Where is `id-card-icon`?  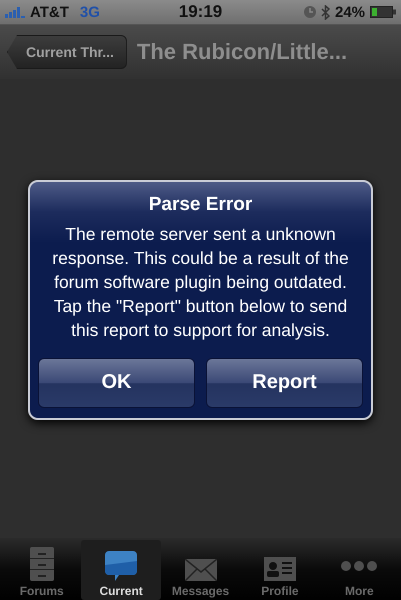
id-card-icon is located at coordinates (280, 569).